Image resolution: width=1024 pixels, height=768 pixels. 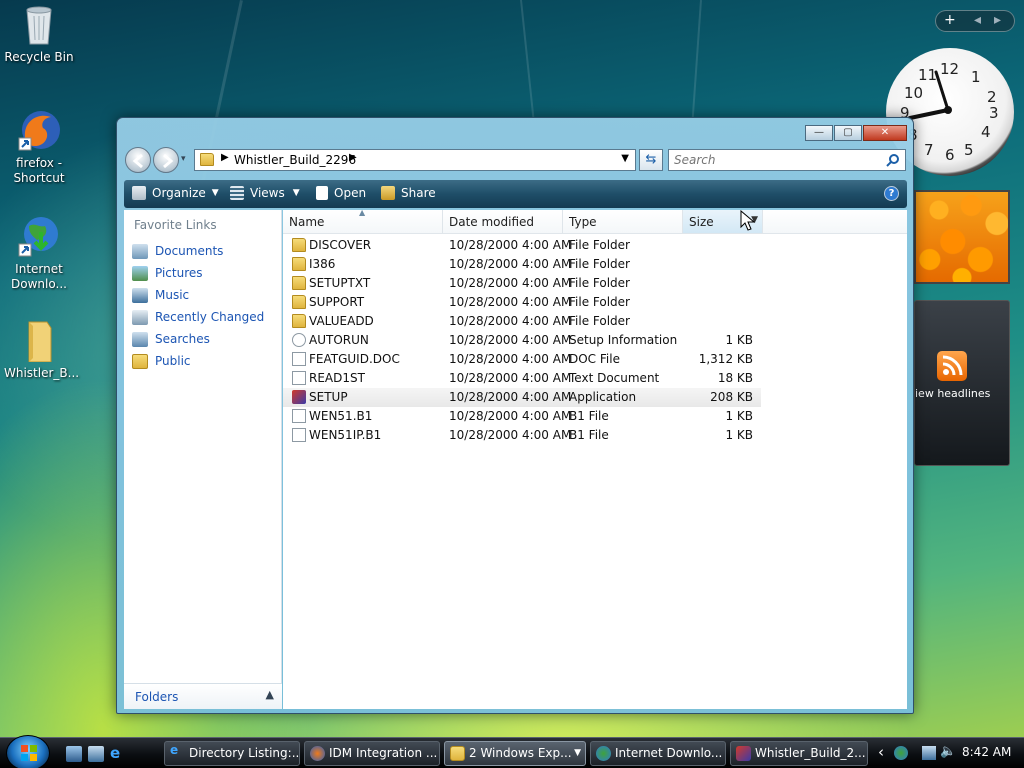 I want to click on switch-windows-icon, so click(x=96, y=754).